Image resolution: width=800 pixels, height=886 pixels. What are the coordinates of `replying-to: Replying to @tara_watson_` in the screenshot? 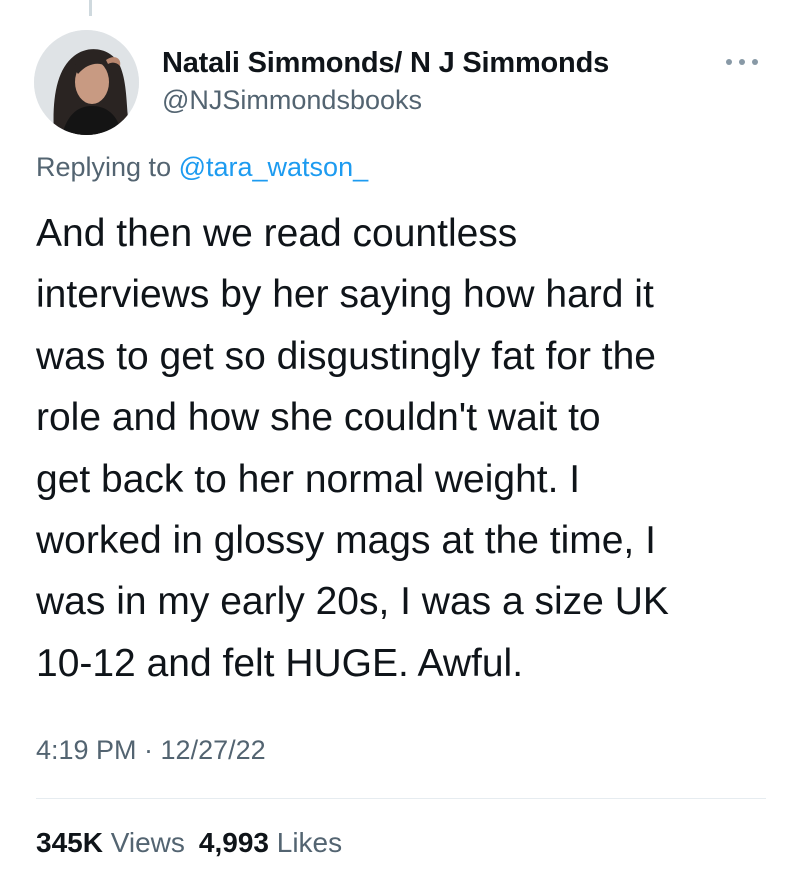 It's located at (202, 167).